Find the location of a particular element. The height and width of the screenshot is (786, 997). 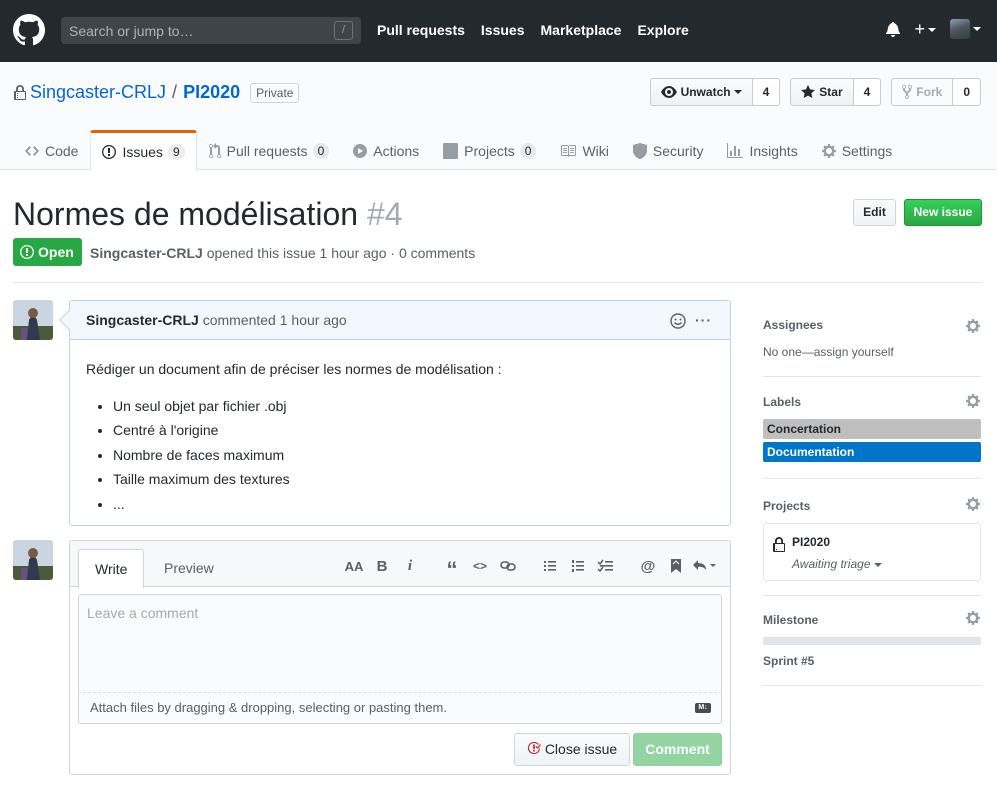

tab-pull-requests: Pull requests 0 is located at coordinates (269, 150).